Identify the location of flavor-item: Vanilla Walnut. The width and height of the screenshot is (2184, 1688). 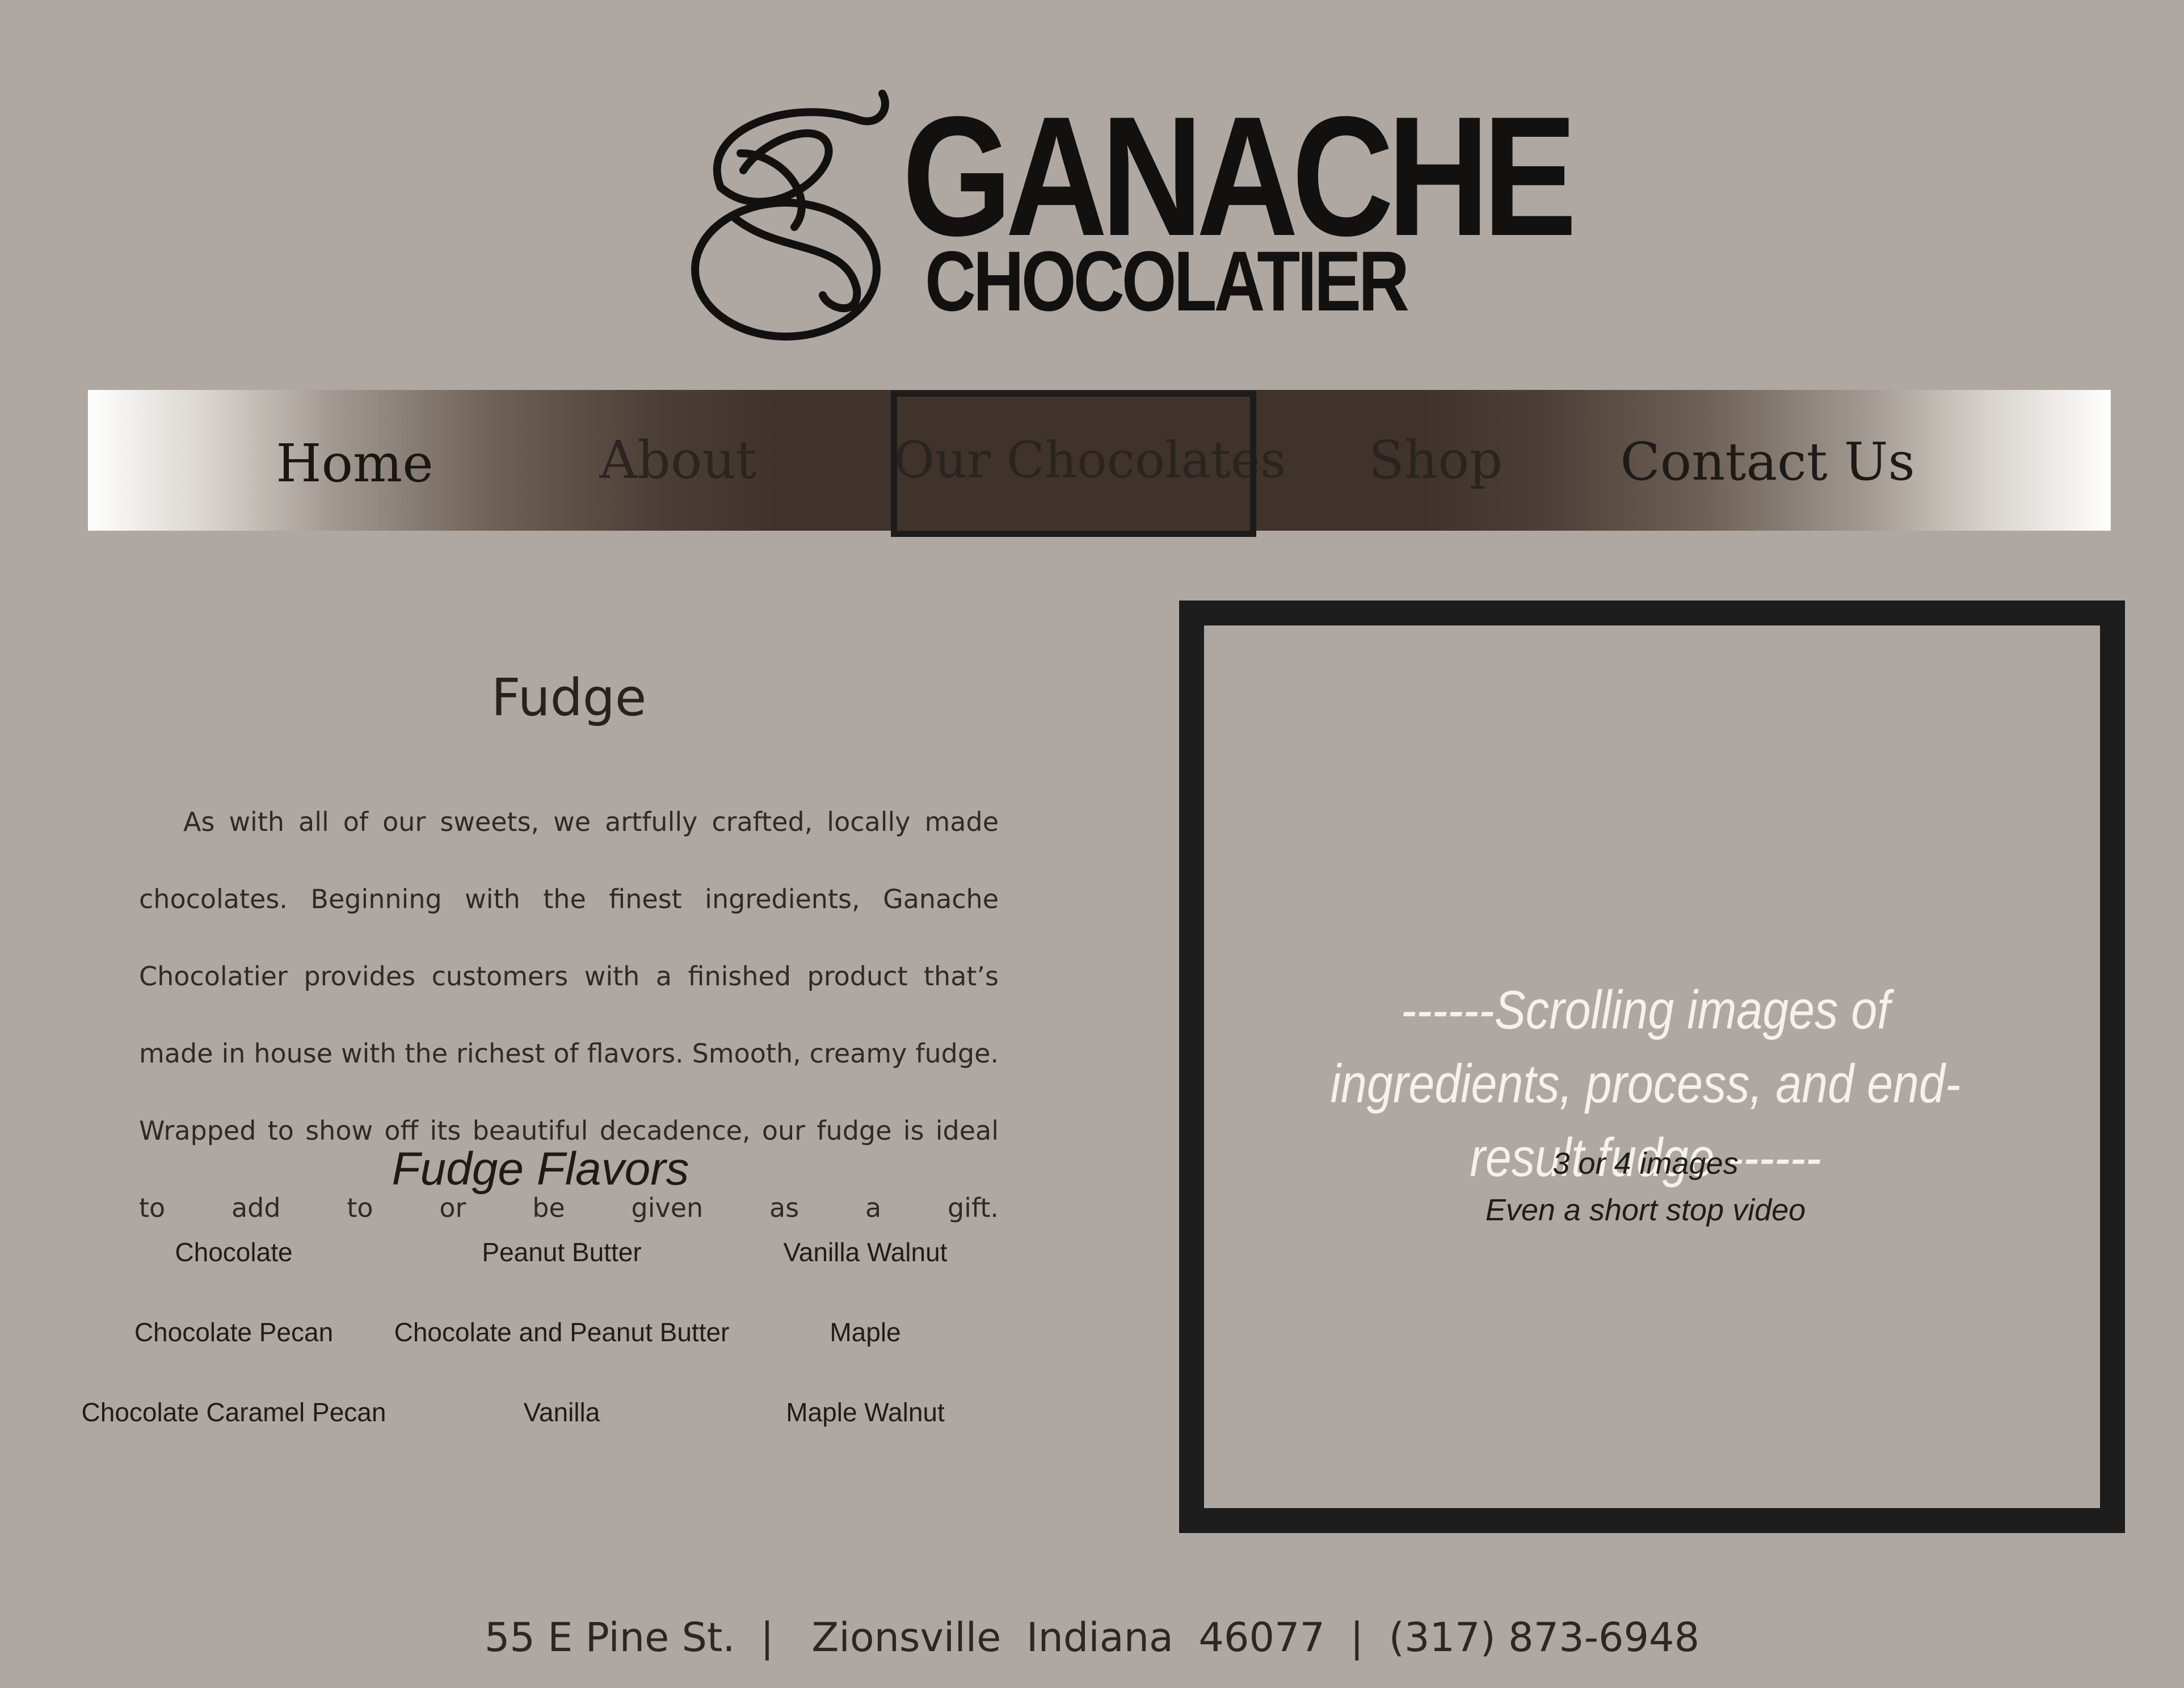
(866, 1252).